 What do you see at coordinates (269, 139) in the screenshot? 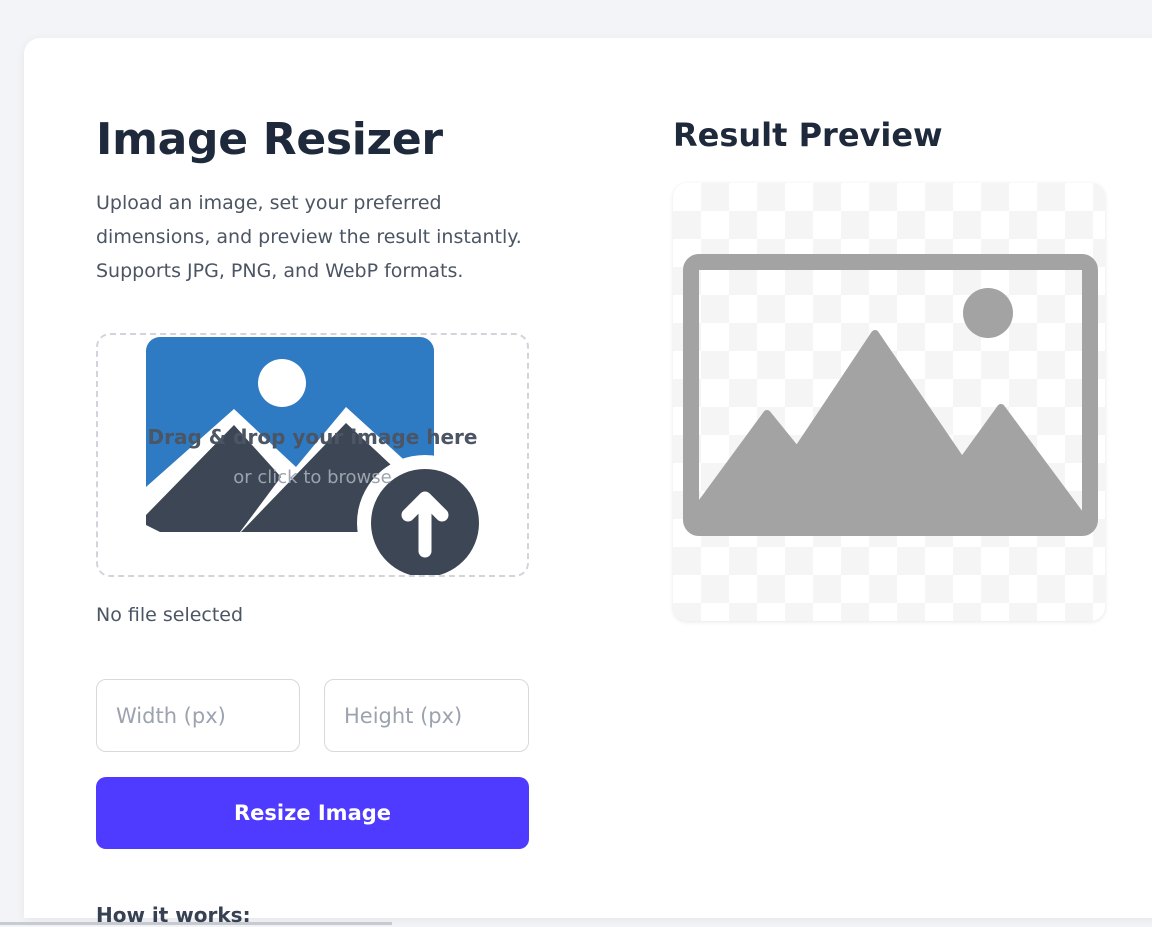
I see `page-title: Image Resizer` at bounding box center [269, 139].